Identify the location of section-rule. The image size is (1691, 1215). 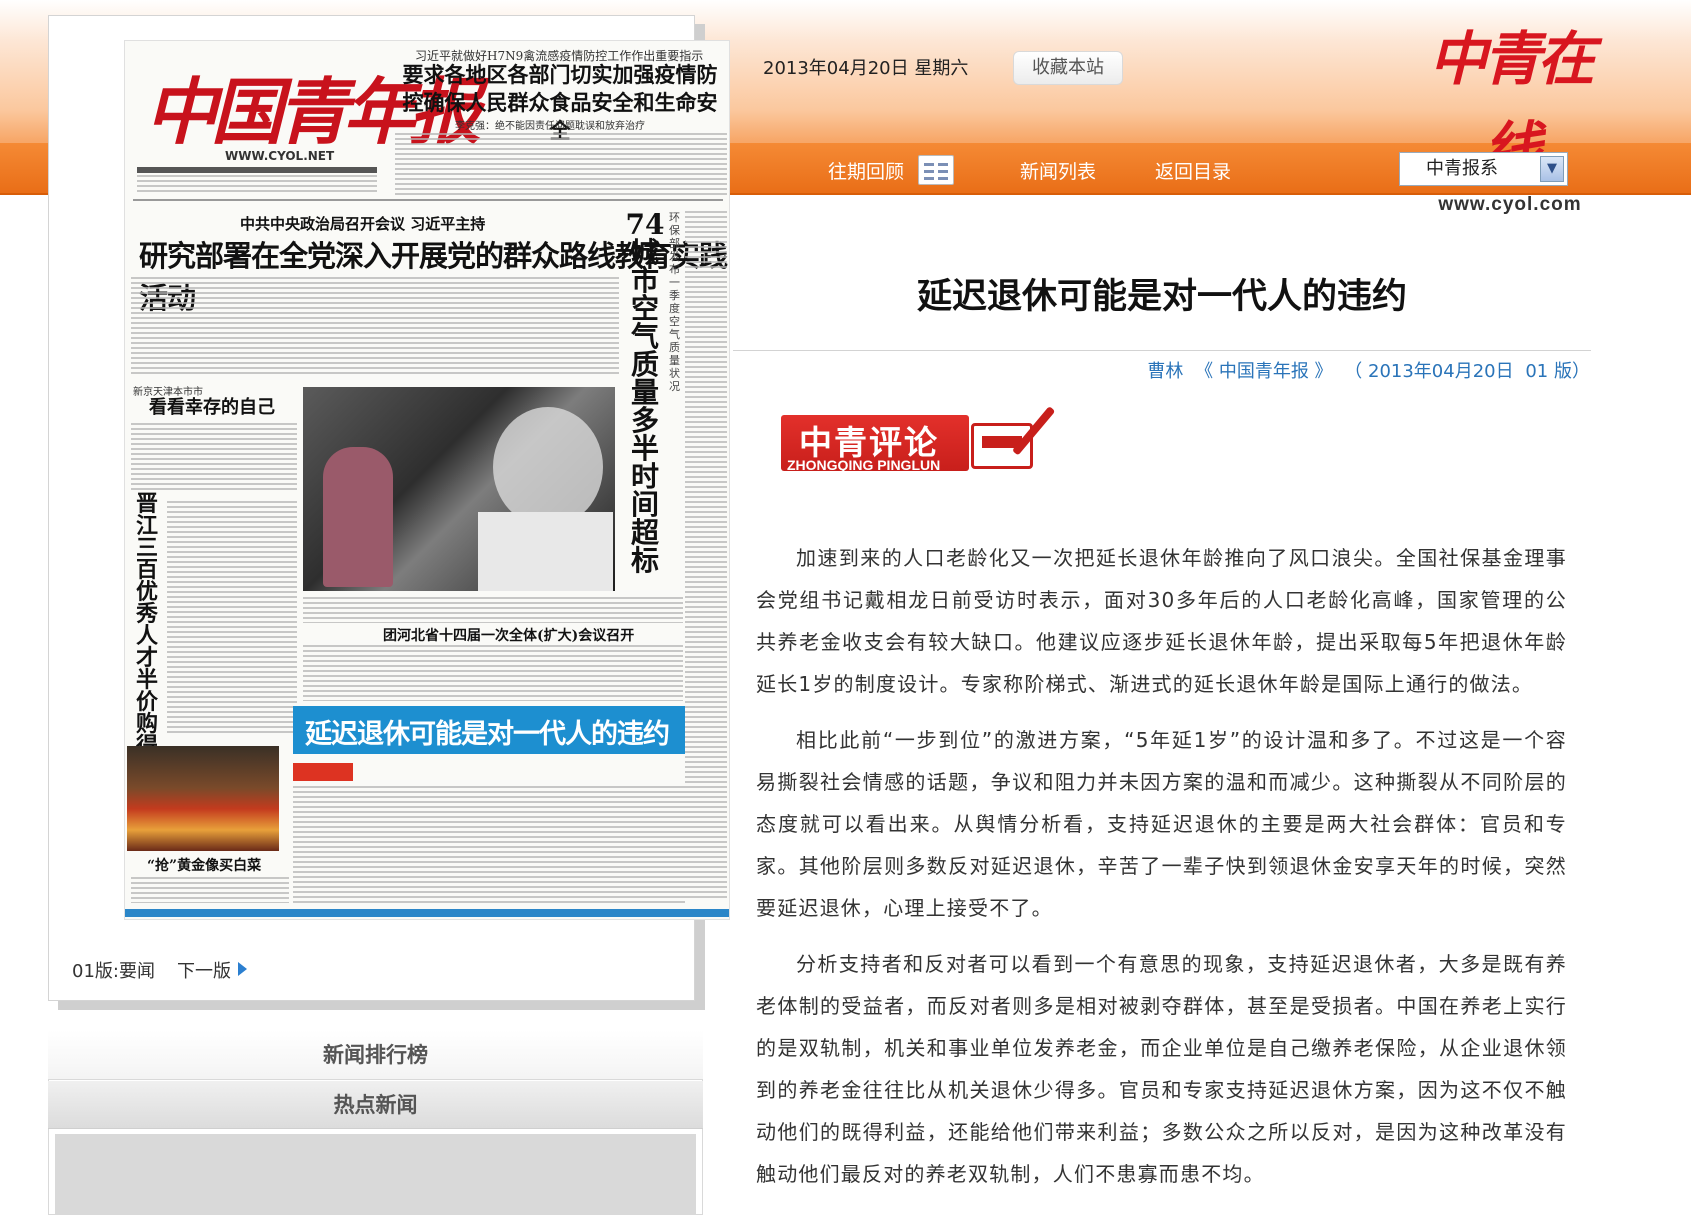
(428, 200).